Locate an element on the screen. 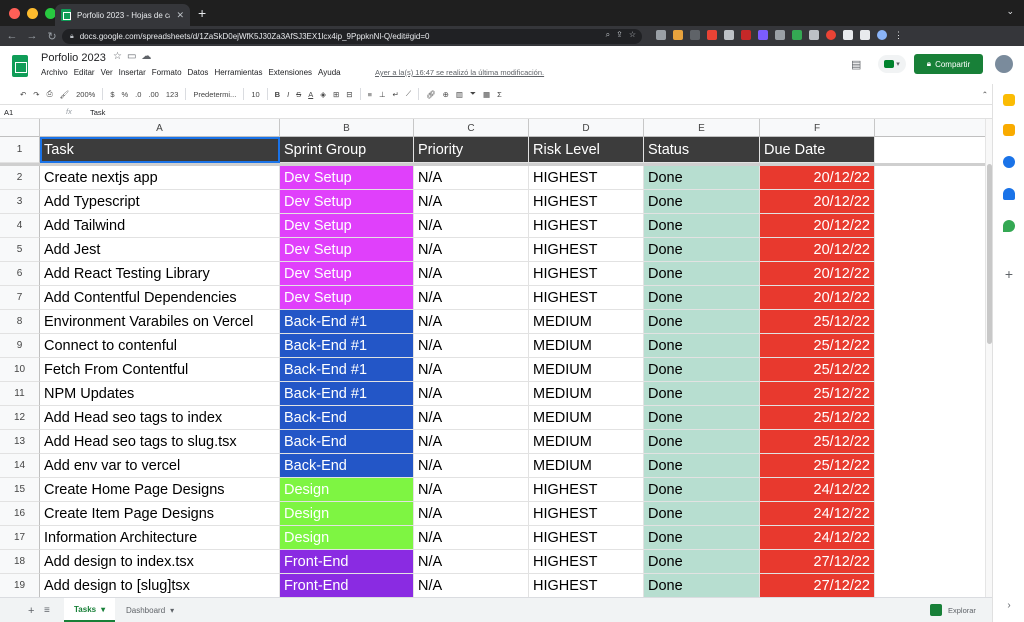  sprint-group-cell: Front-End is located at coordinates (347, 562).